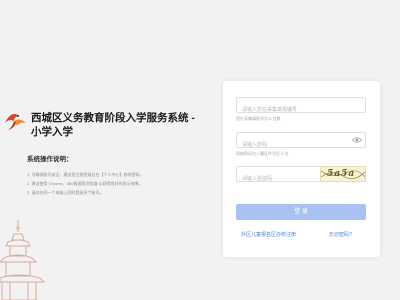 The image size is (400, 300). I want to click on captcha-text: 5a5a, so click(341, 174).